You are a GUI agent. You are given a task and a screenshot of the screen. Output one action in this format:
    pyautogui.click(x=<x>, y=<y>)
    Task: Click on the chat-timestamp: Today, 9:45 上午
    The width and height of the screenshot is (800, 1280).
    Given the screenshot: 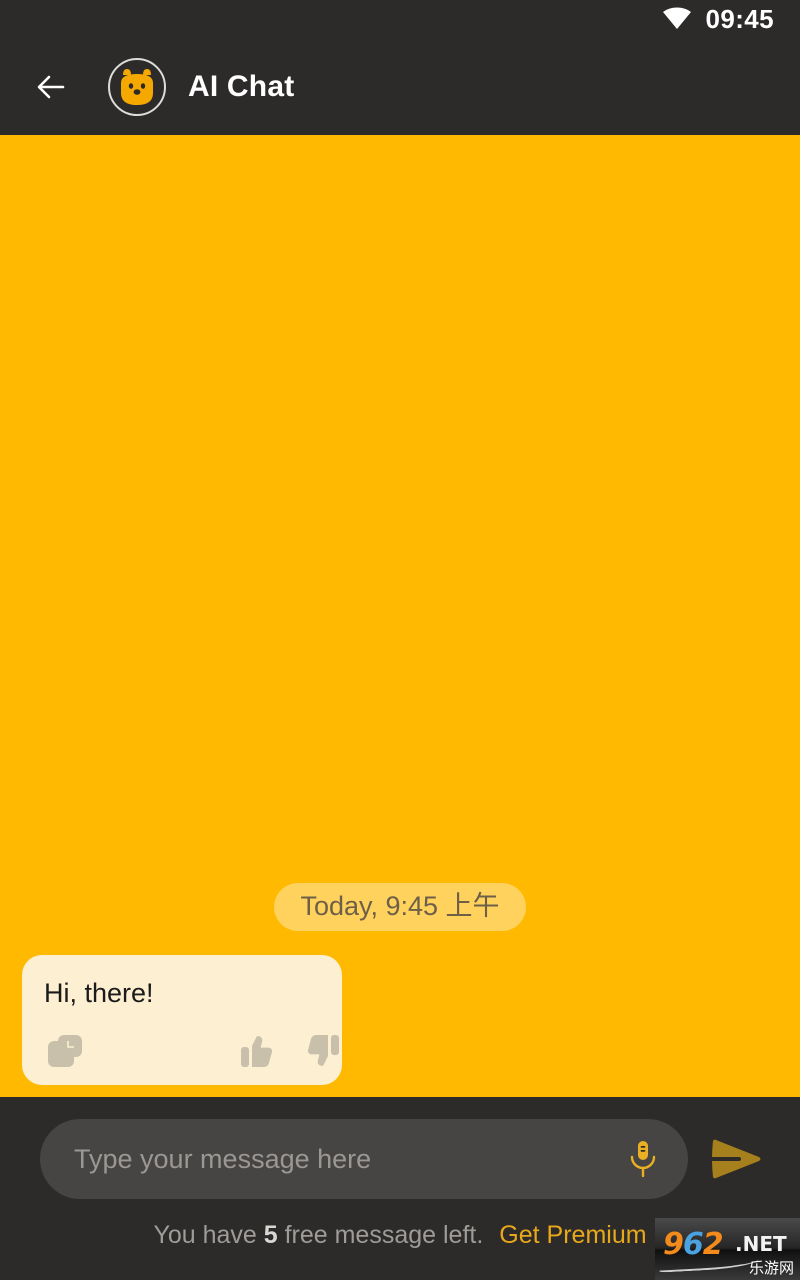 What is the action you would take?
    pyautogui.click(x=400, y=907)
    